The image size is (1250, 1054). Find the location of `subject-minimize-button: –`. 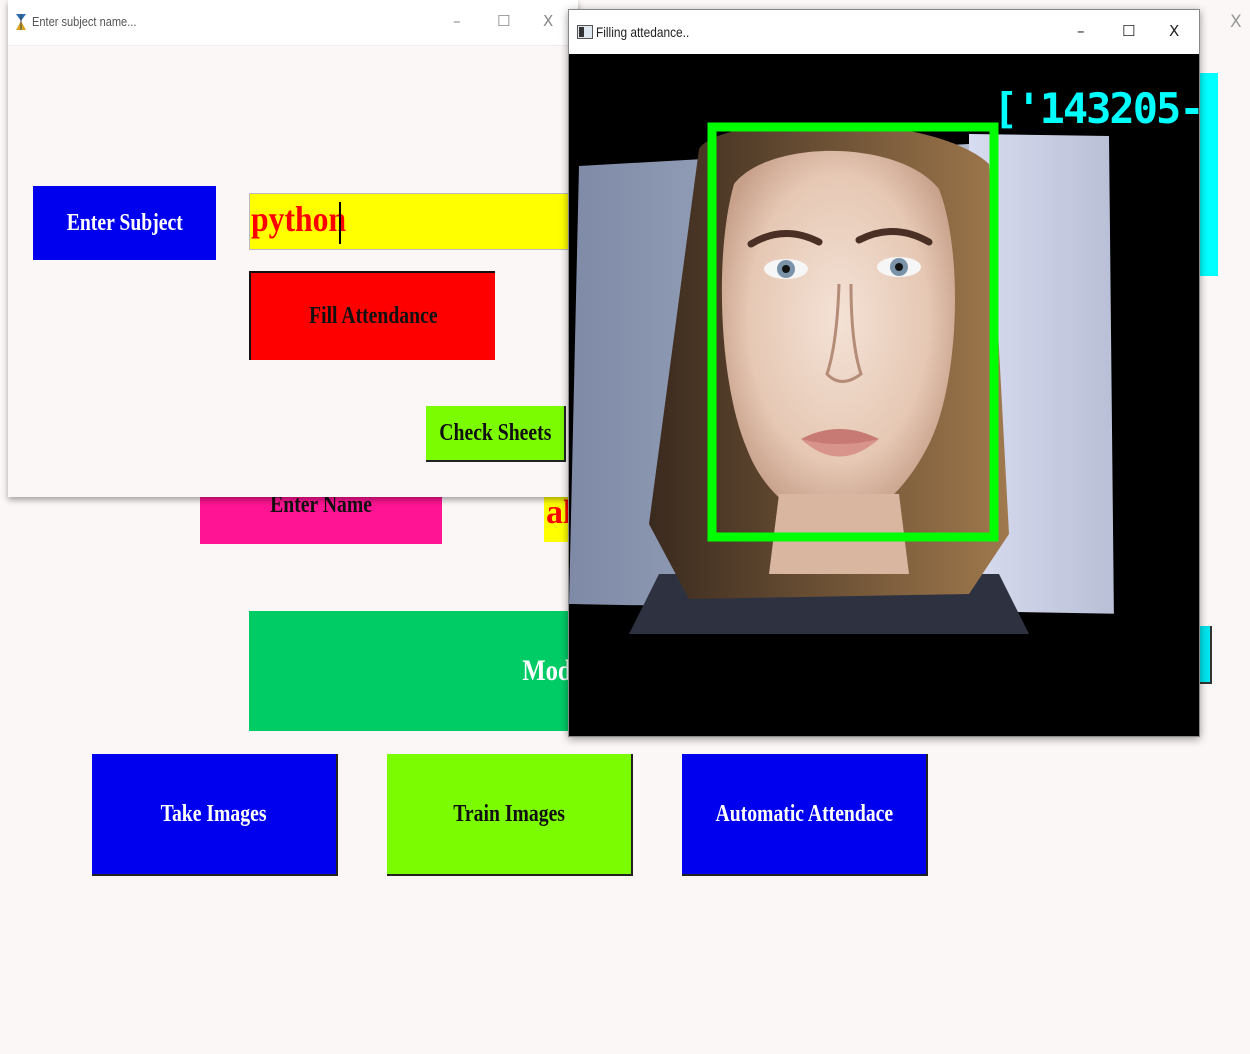

subject-minimize-button: – is located at coordinates (457, 21).